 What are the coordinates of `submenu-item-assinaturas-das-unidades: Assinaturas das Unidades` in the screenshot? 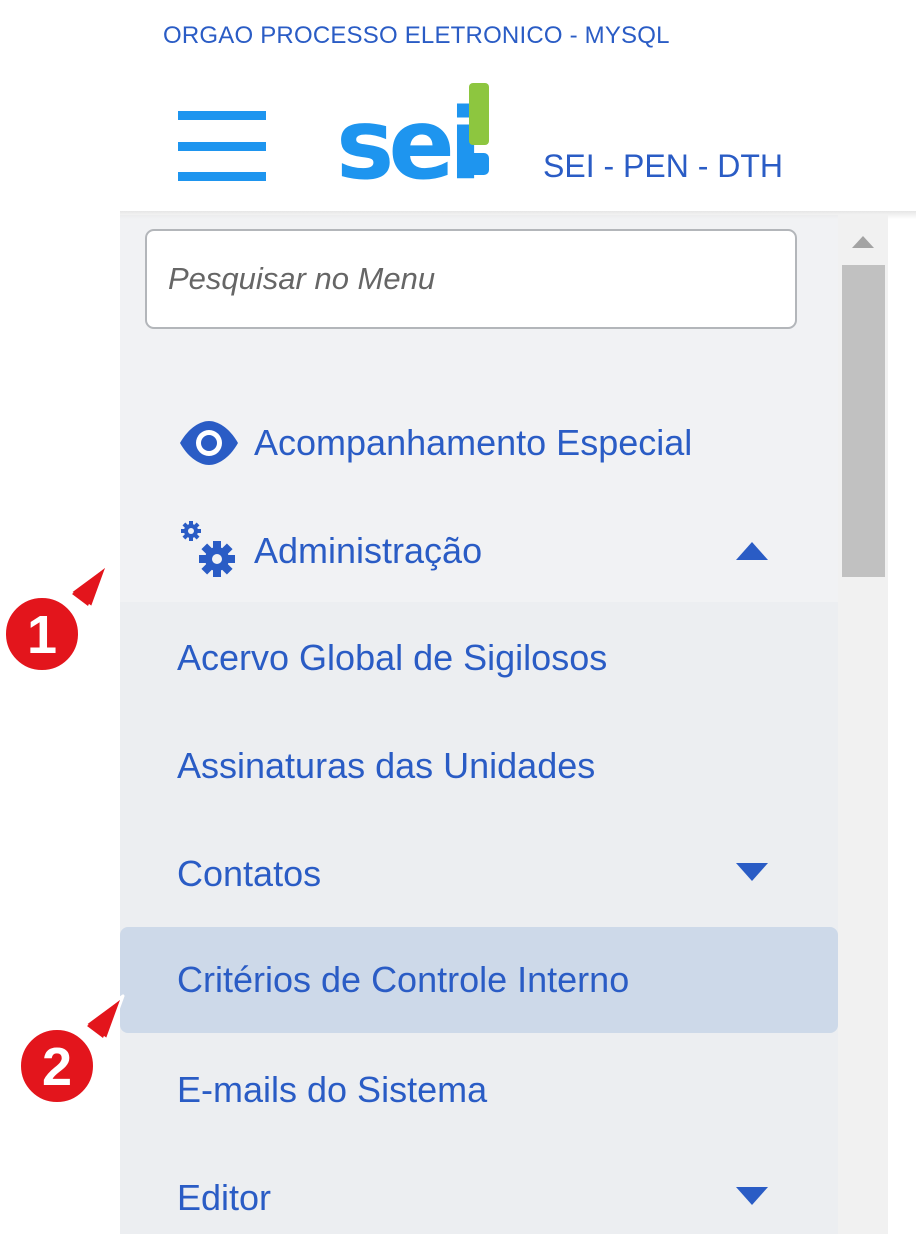 It's located at (479, 766).